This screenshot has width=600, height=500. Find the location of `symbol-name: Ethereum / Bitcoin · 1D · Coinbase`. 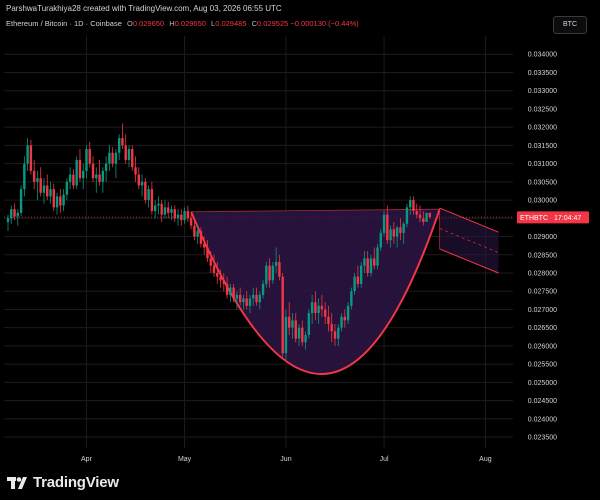

symbol-name: Ethereum / Bitcoin · 1D · Coinbase is located at coordinates (64, 23).